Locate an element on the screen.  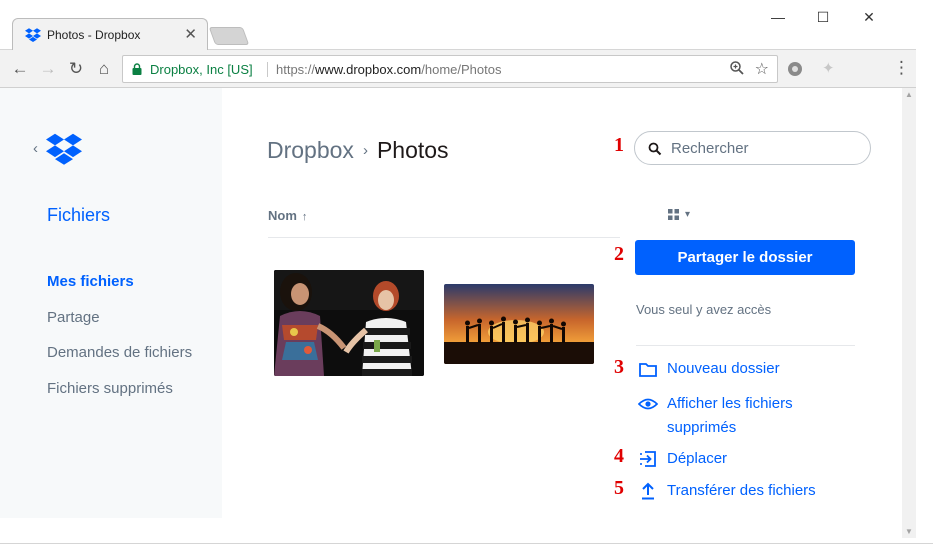
url-scheme: https:// is located at coordinates (296, 69).